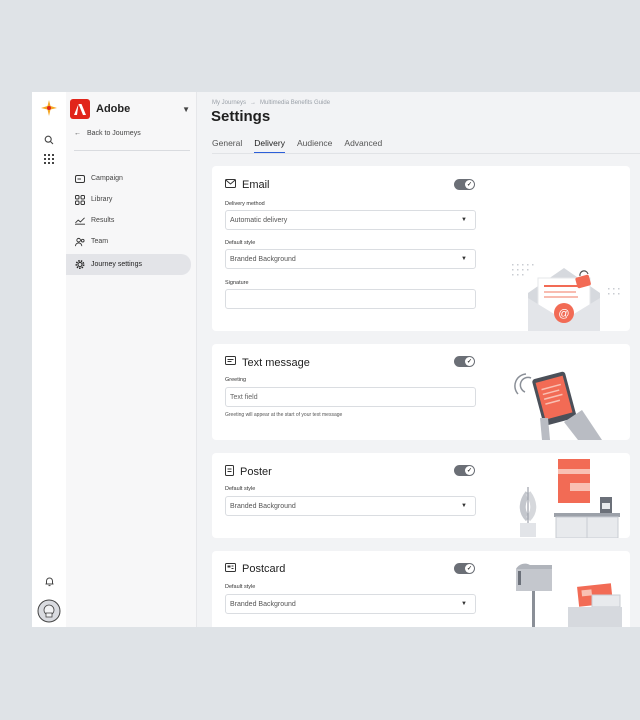  What do you see at coordinates (244, 397) in the screenshot?
I see `greeting-placeholder: Text field` at bounding box center [244, 397].